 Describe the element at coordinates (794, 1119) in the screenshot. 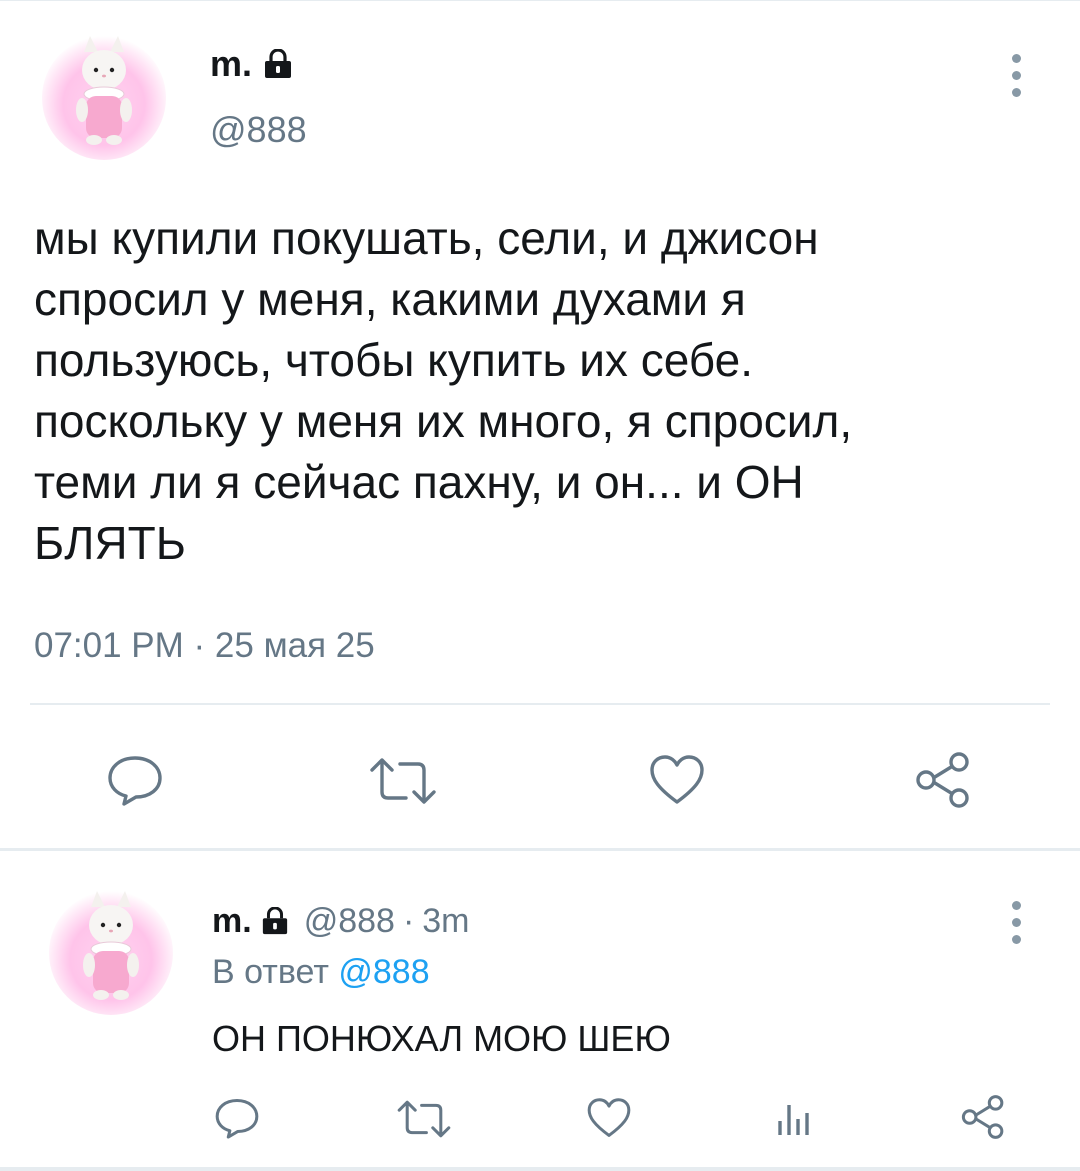

I see `analytics-icon` at that location.